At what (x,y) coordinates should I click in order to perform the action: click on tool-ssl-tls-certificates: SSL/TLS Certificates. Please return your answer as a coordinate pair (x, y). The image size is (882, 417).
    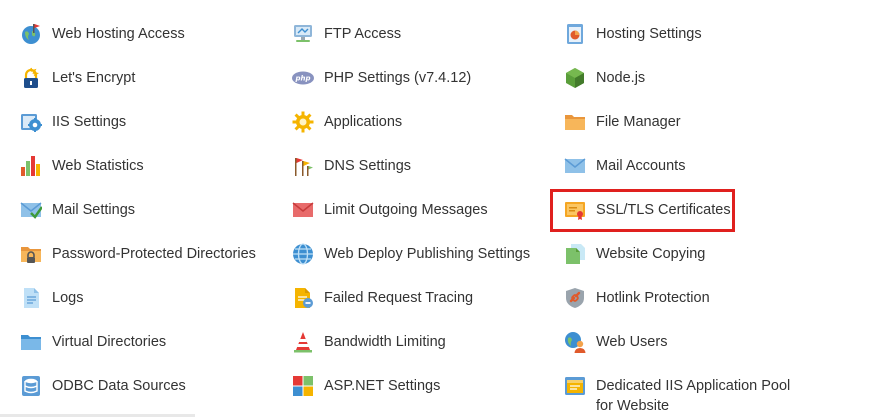
    Looking at the image, I should click on (681, 211).